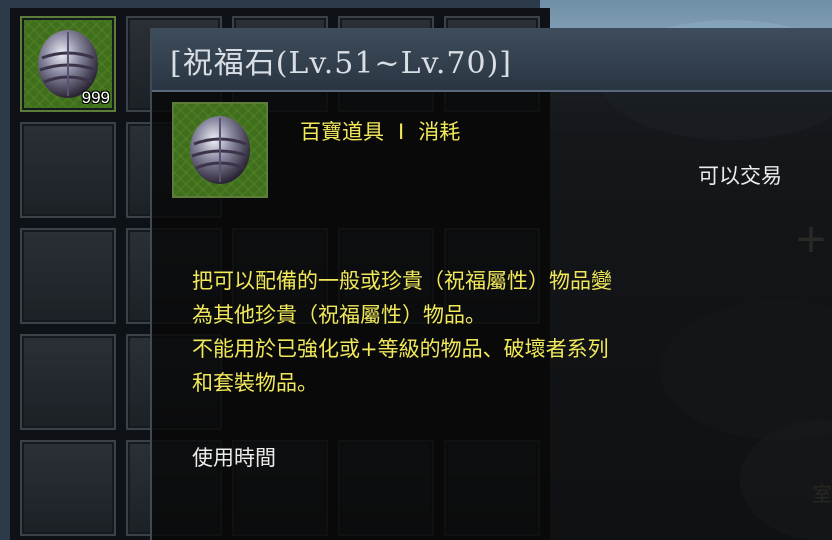 Image resolution: width=832 pixels, height=540 pixels. I want to click on item-category: 百寶道具 I 消耗, so click(380, 131).